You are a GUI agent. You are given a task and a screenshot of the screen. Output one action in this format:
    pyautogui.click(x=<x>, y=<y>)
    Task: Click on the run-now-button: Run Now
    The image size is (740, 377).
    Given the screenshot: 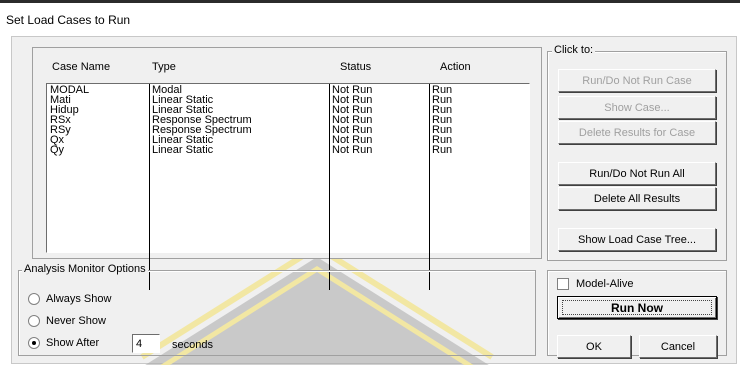 What is the action you would take?
    pyautogui.click(x=637, y=307)
    